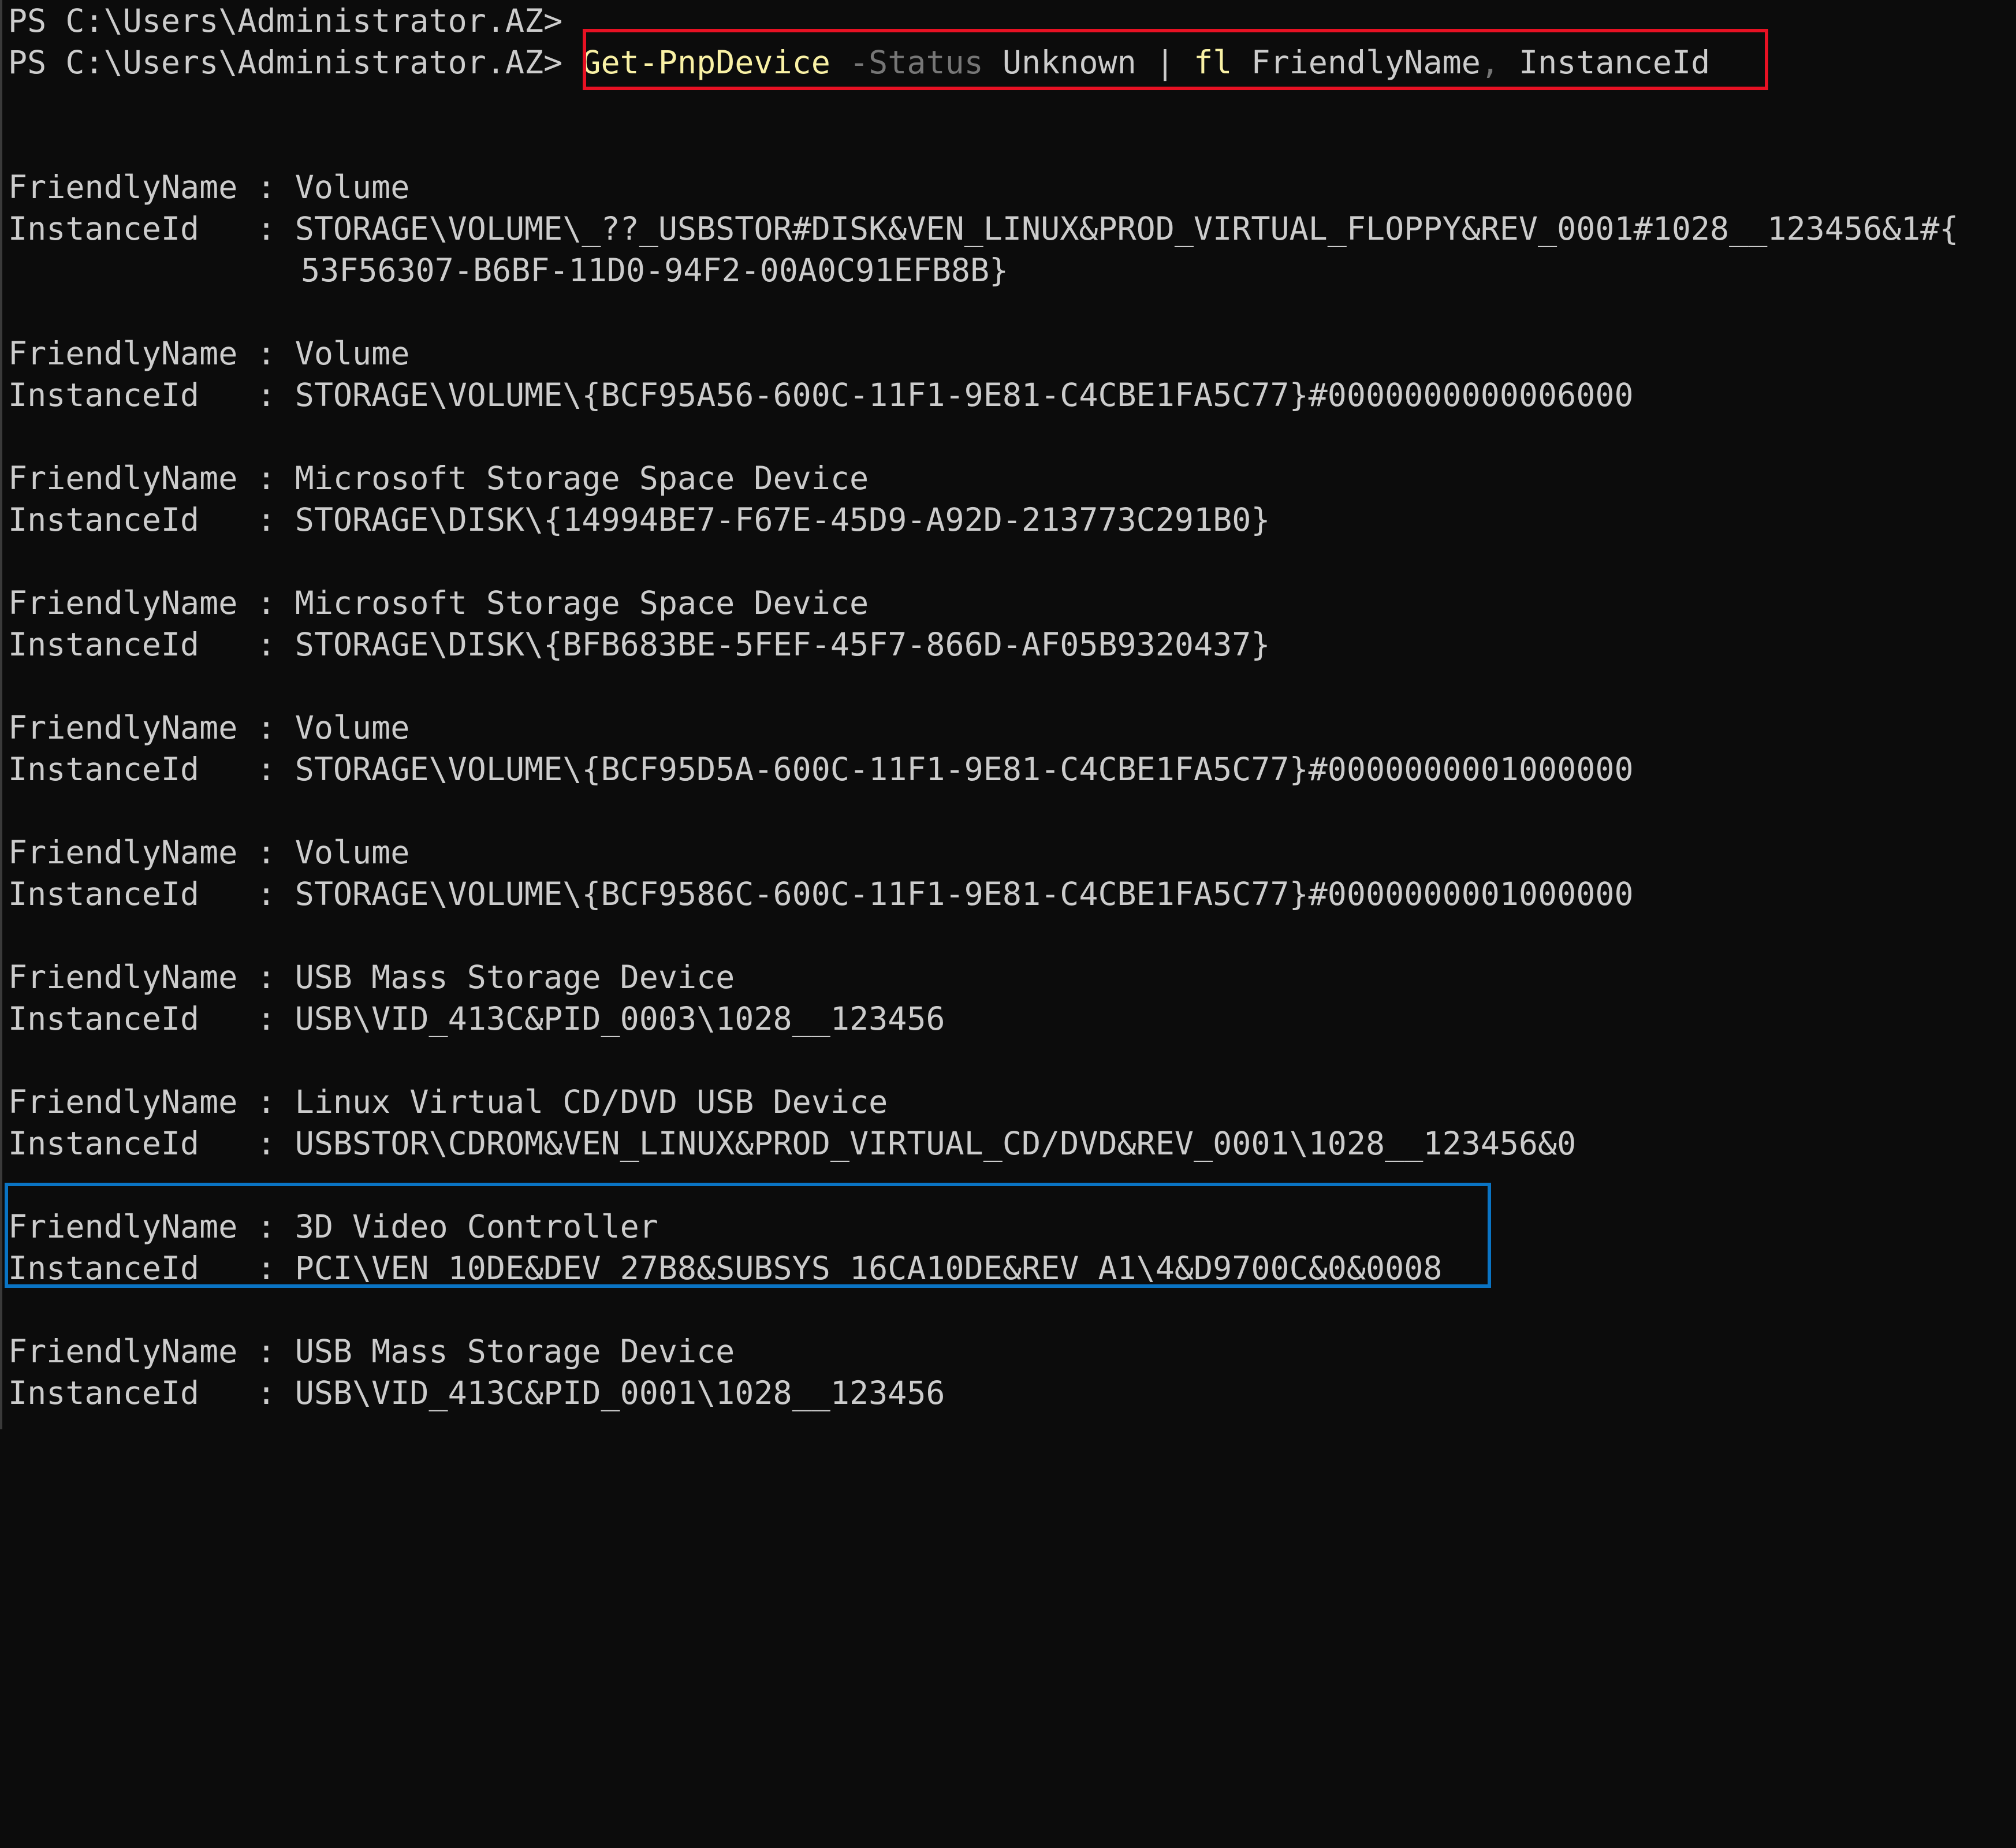 The width and height of the screenshot is (2016, 1848). Describe the element at coordinates (1069, 63) in the screenshot. I see `command-argument: Unknown` at that location.